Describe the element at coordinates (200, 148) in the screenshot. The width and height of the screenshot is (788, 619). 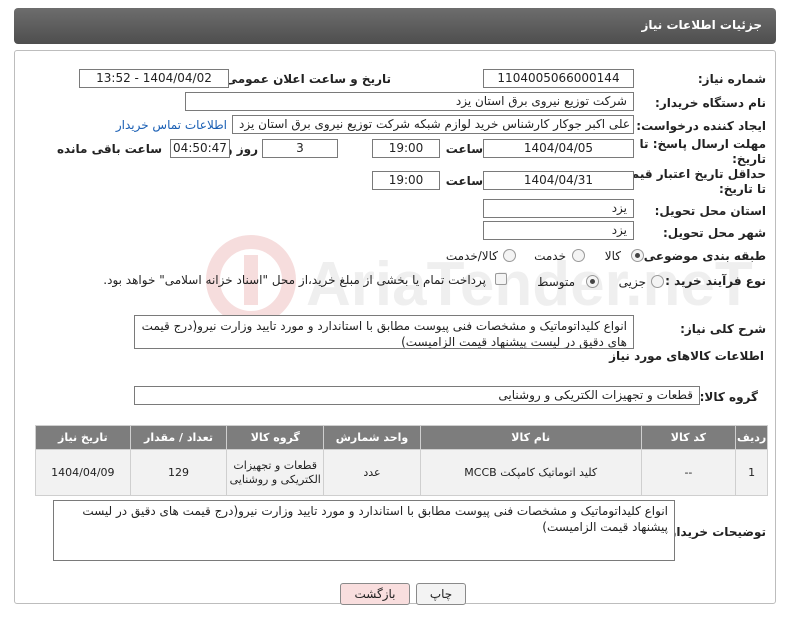
I see `time-remaining-field: 04:50:47` at that location.